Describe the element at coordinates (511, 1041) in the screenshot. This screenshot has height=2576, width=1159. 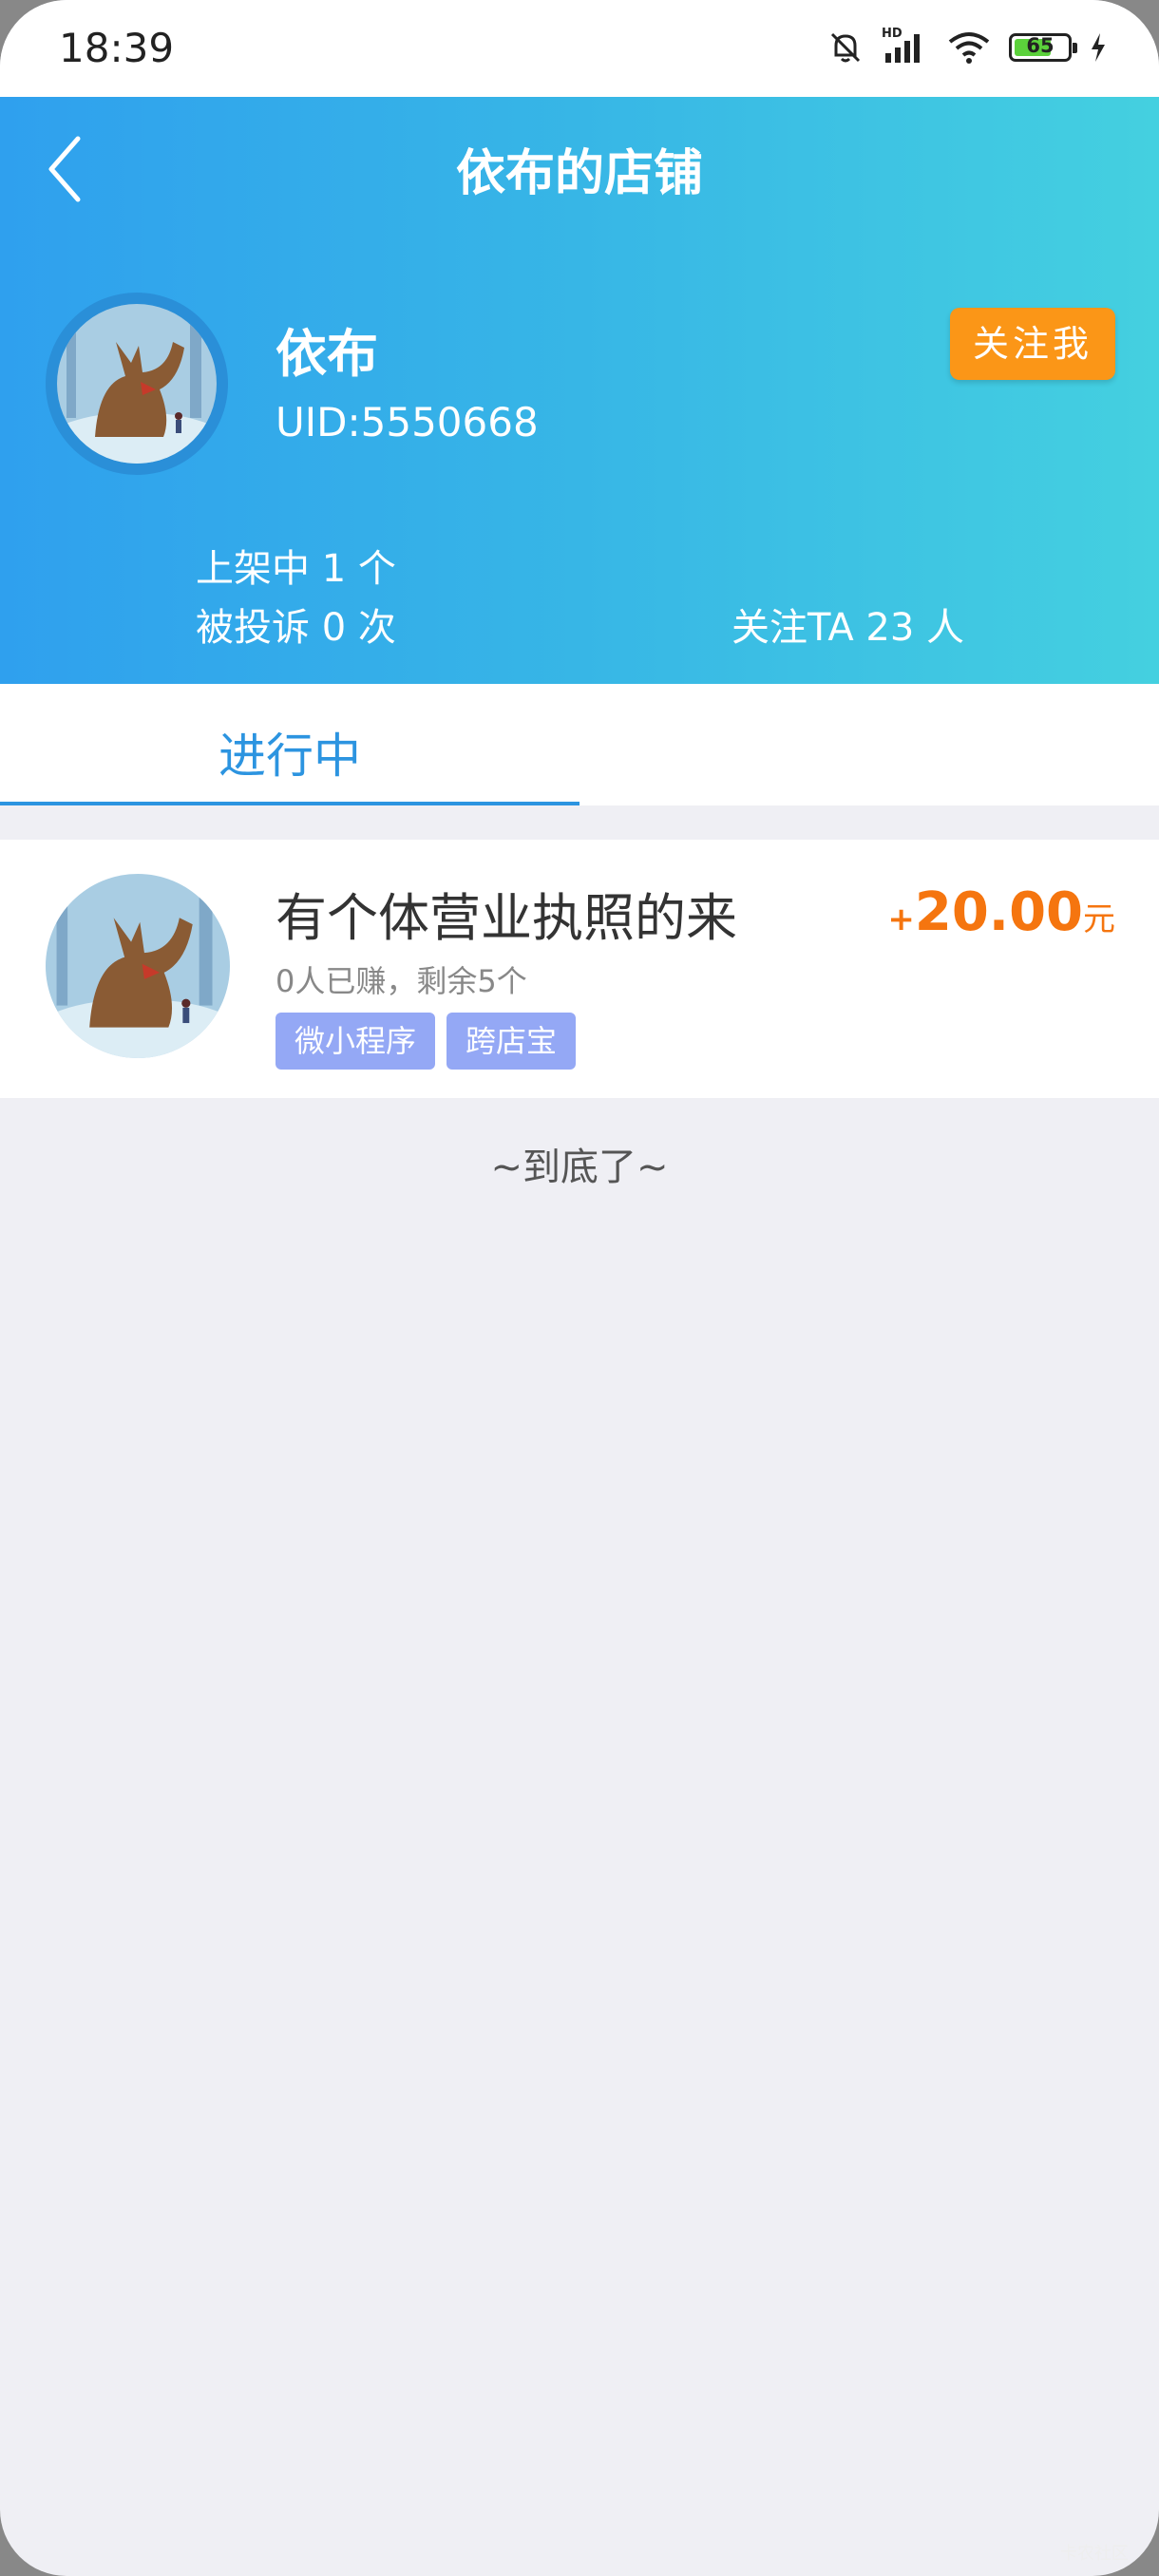
I see `task-tag: 跨店宝` at that location.